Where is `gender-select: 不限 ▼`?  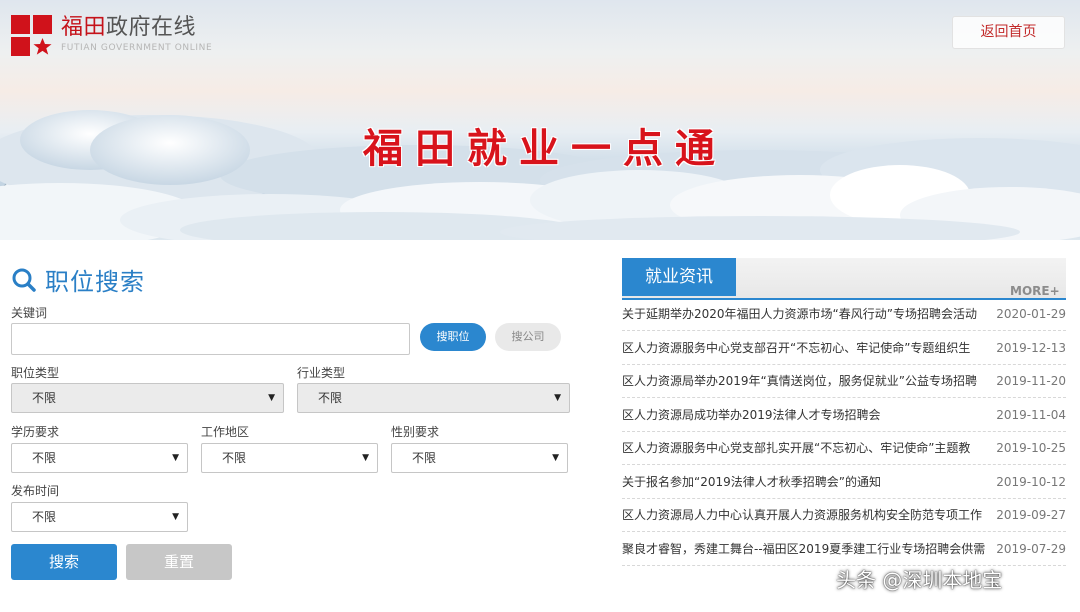 gender-select: 不限 ▼ is located at coordinates (479, 458).